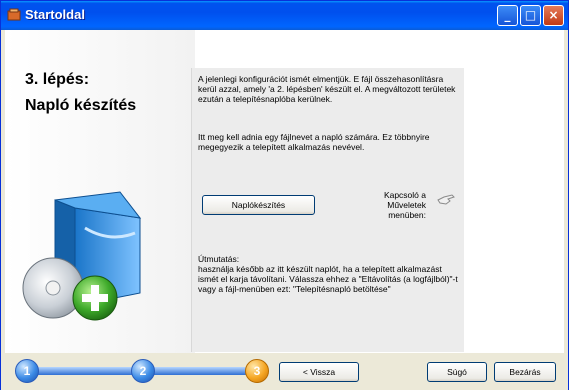 This screenshot has height=390, width=569. What do you see at coordinates (284, 15) in the screenshot?
I see `title-bar: Startoldal _ □ ×` at bounding box center [284, 15].